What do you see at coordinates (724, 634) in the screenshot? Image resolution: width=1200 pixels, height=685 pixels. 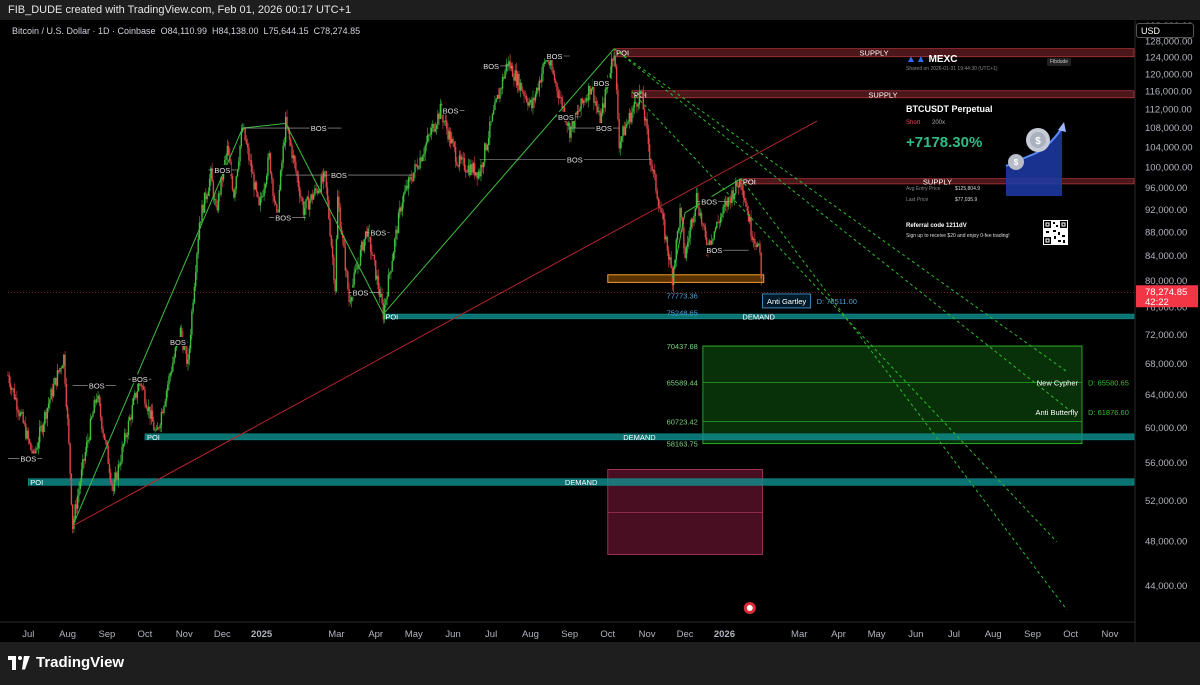 I see `time-tick-label: 2026` at bounding box center [724, 634].